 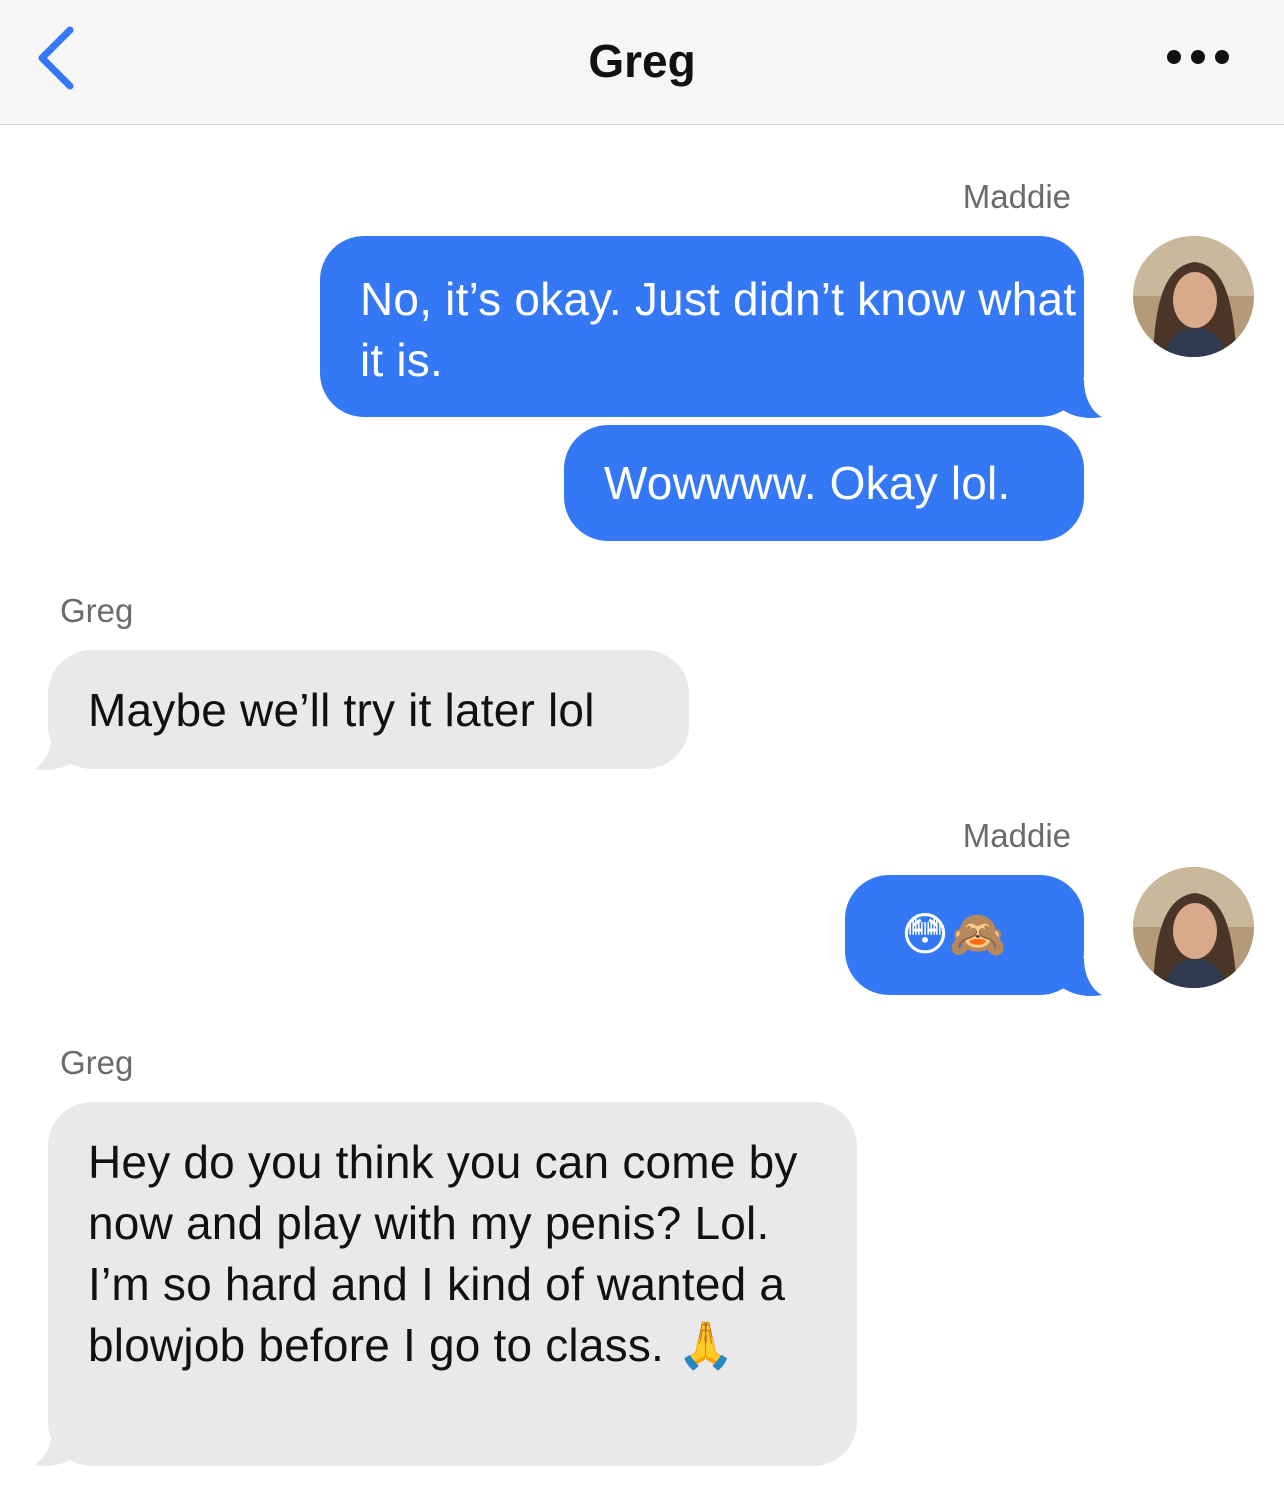 What do you see at coordinates (824, 483) in the screenshot?
I see `message-bubble-outgoing: Wowwww. Okay lol.` at bounding box center [824, 483].